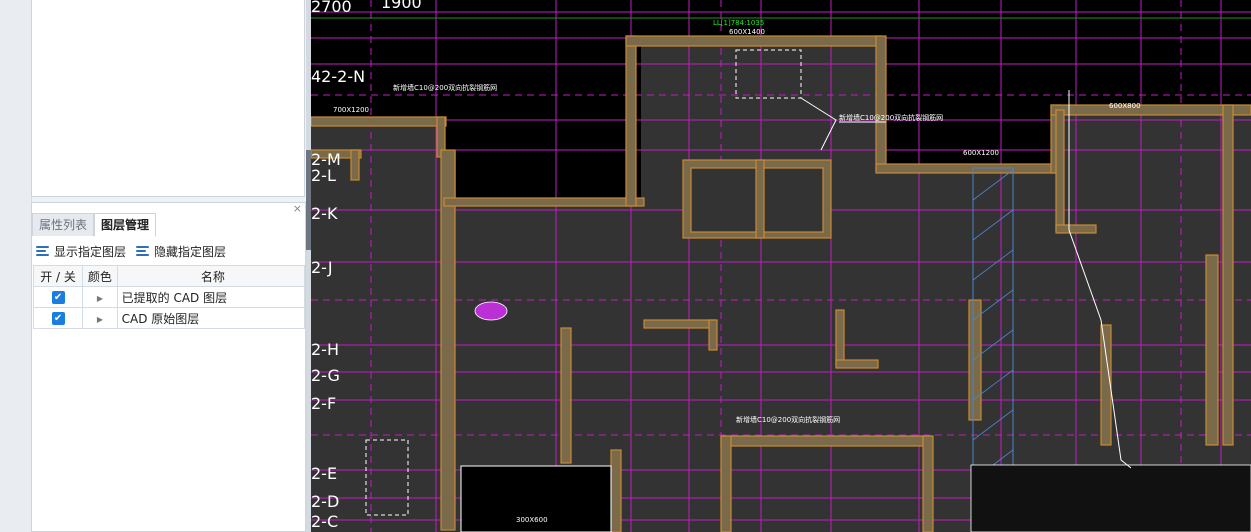  What do you see at coordinates (322, 267) in the screenshot?
I see `axis-label: 2-J` at bounding box center [322, 267].